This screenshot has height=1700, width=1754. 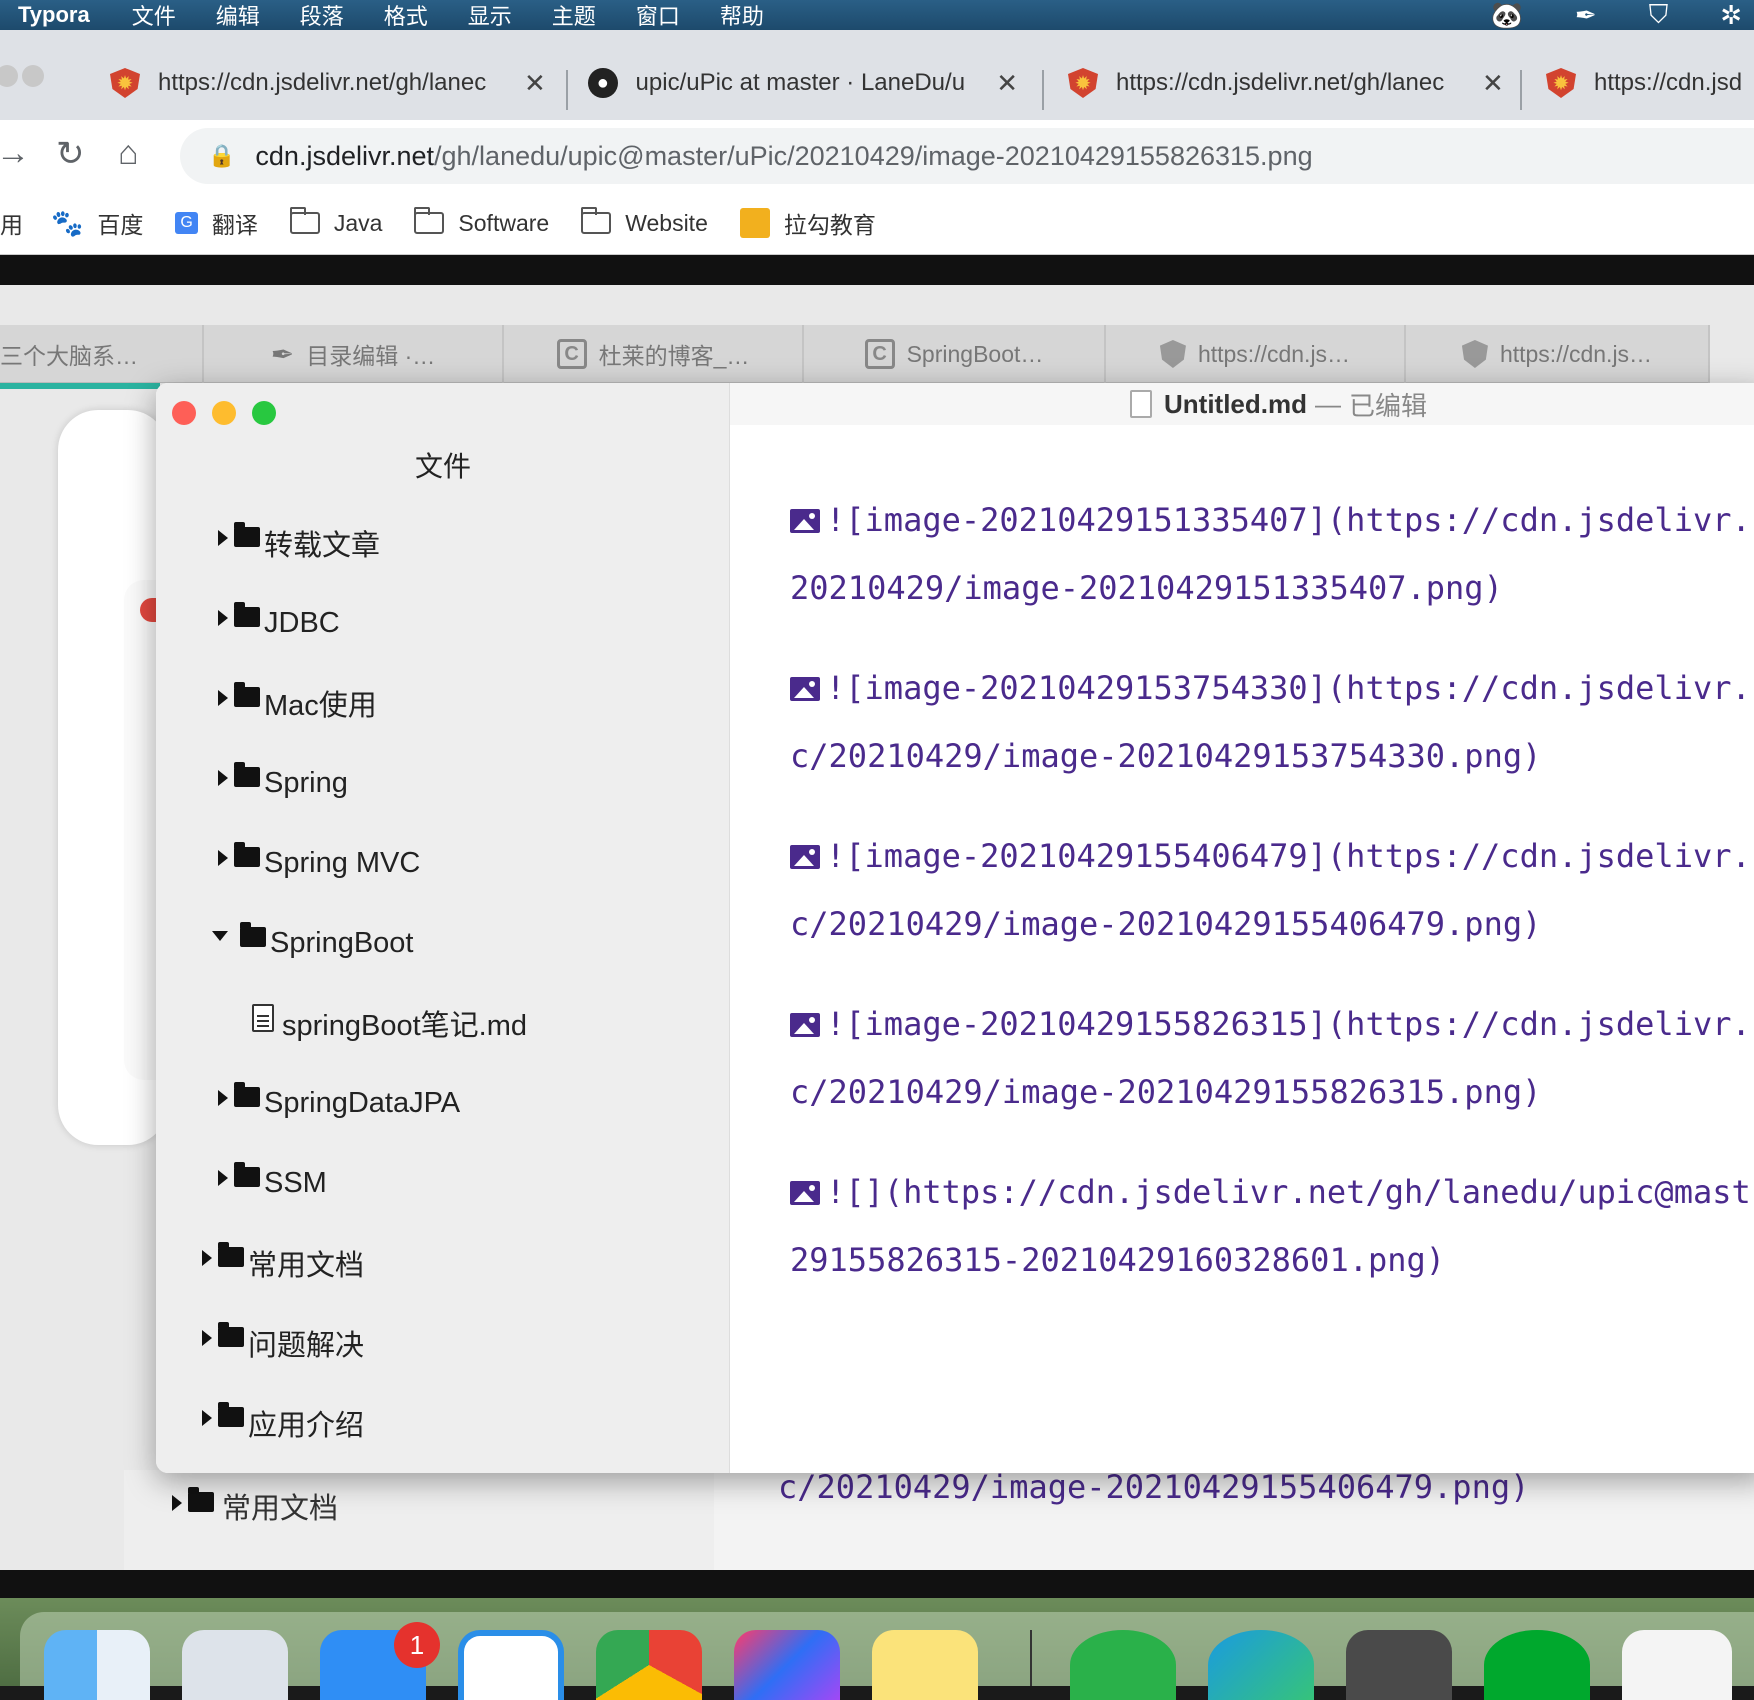 I want to click on tree-folder-转载文章: 转载文章, so click(x=299, y=542).